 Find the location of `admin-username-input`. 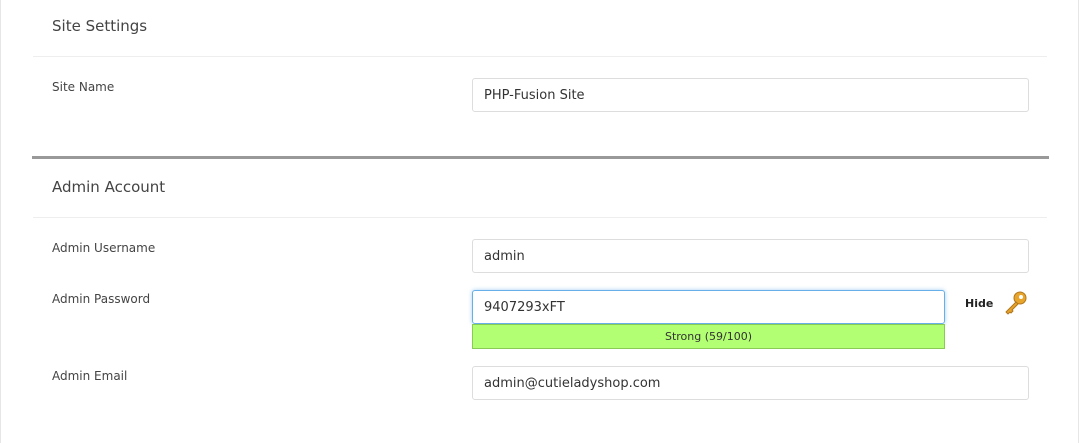

admin-username-input is located at coordinates (750, 256).